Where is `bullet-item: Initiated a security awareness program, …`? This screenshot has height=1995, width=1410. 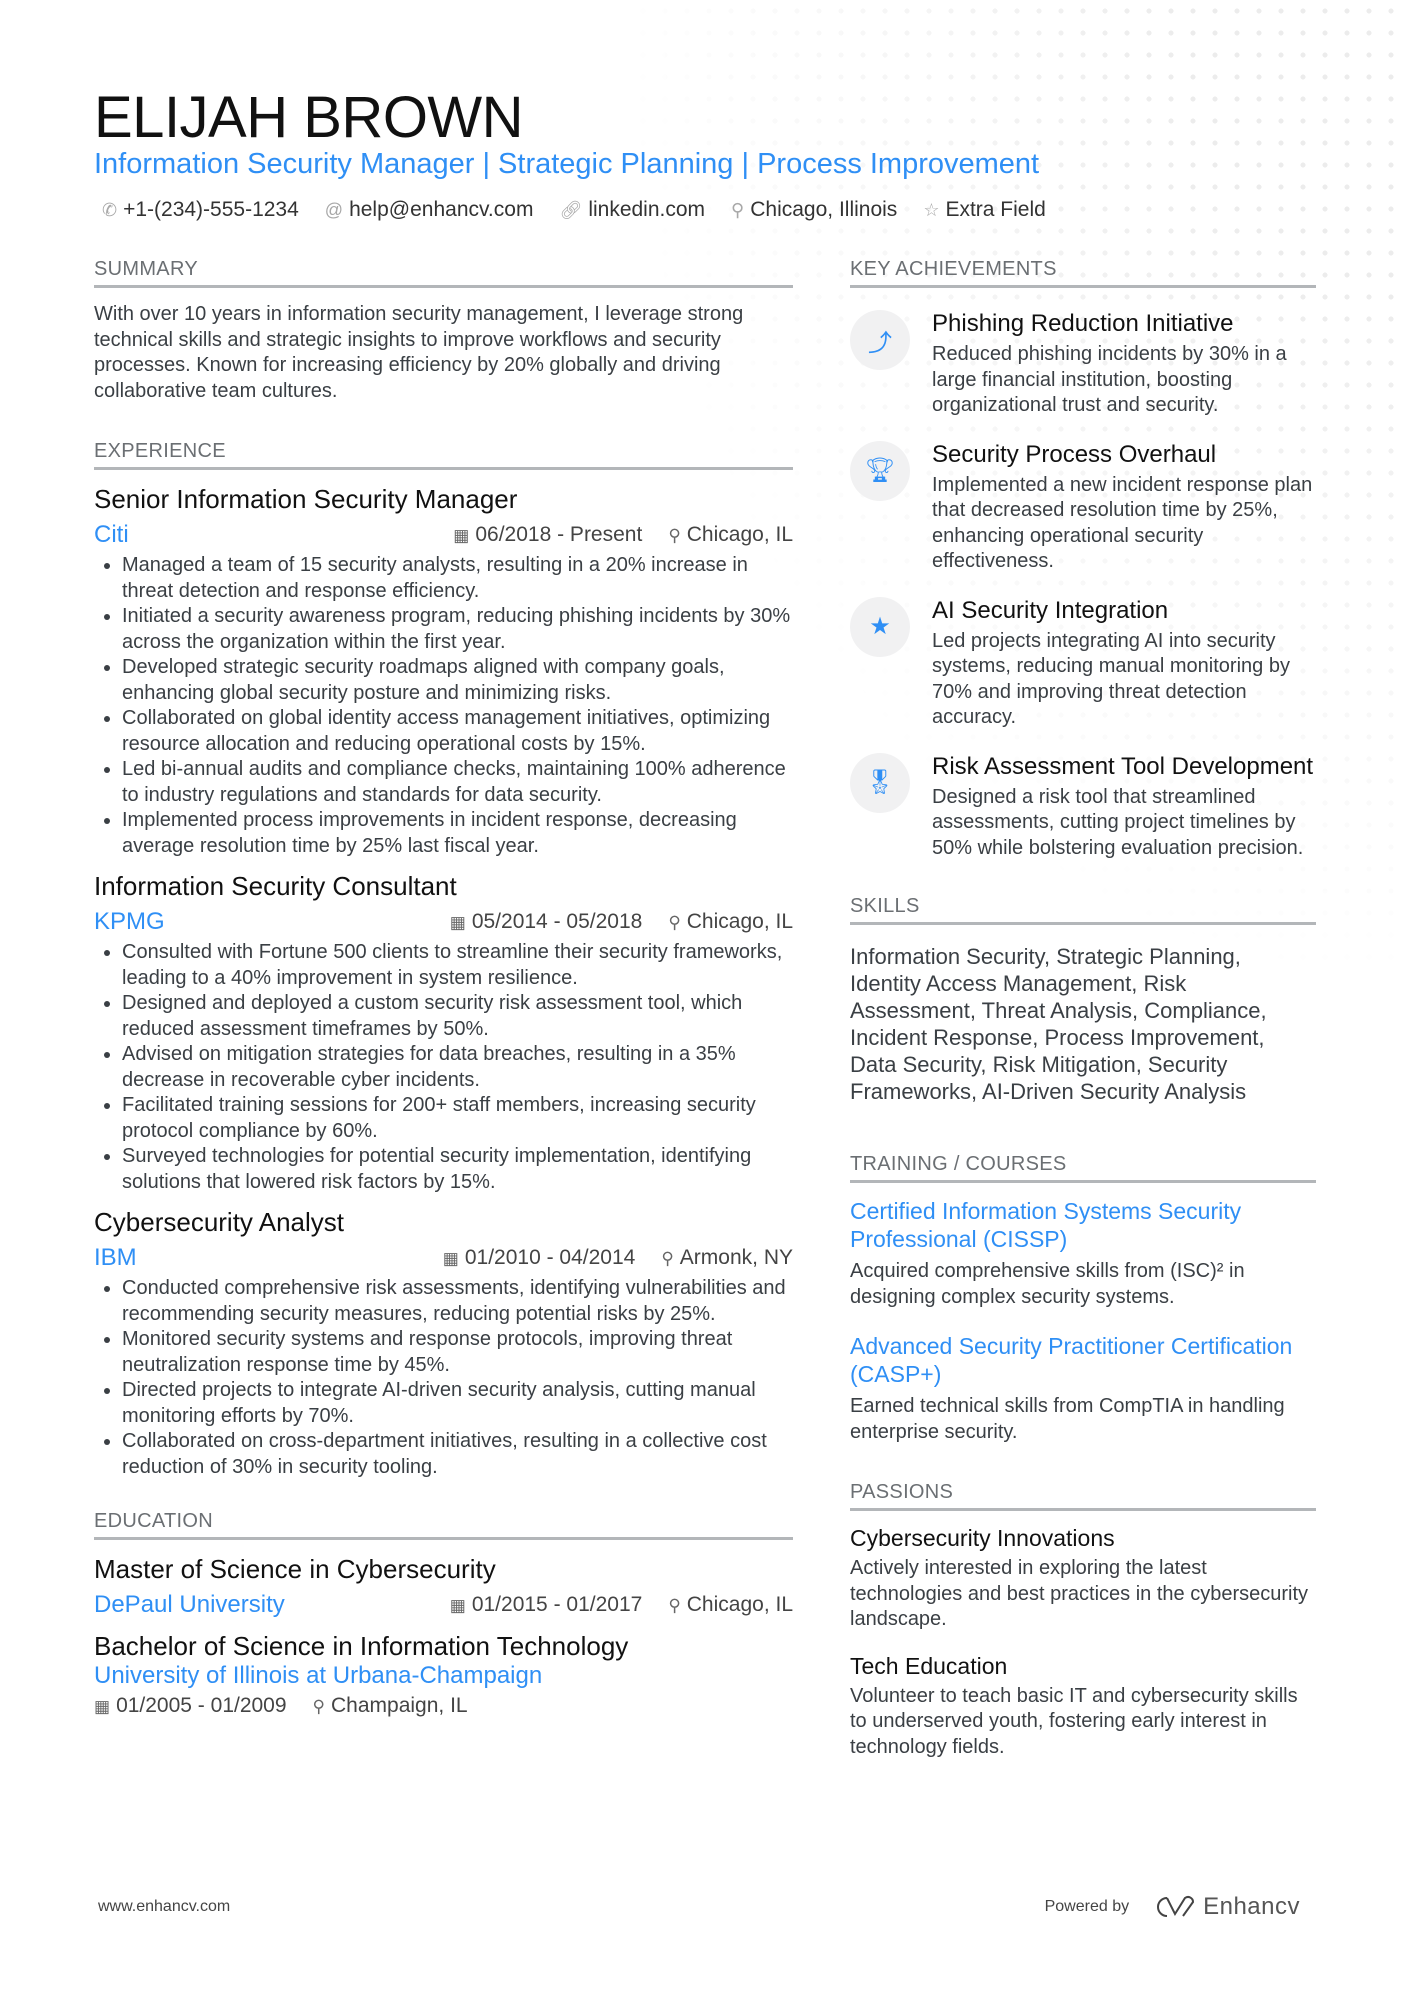 bullet-item: Initiated a security awareness program, … is located at coordinates (457, 629).